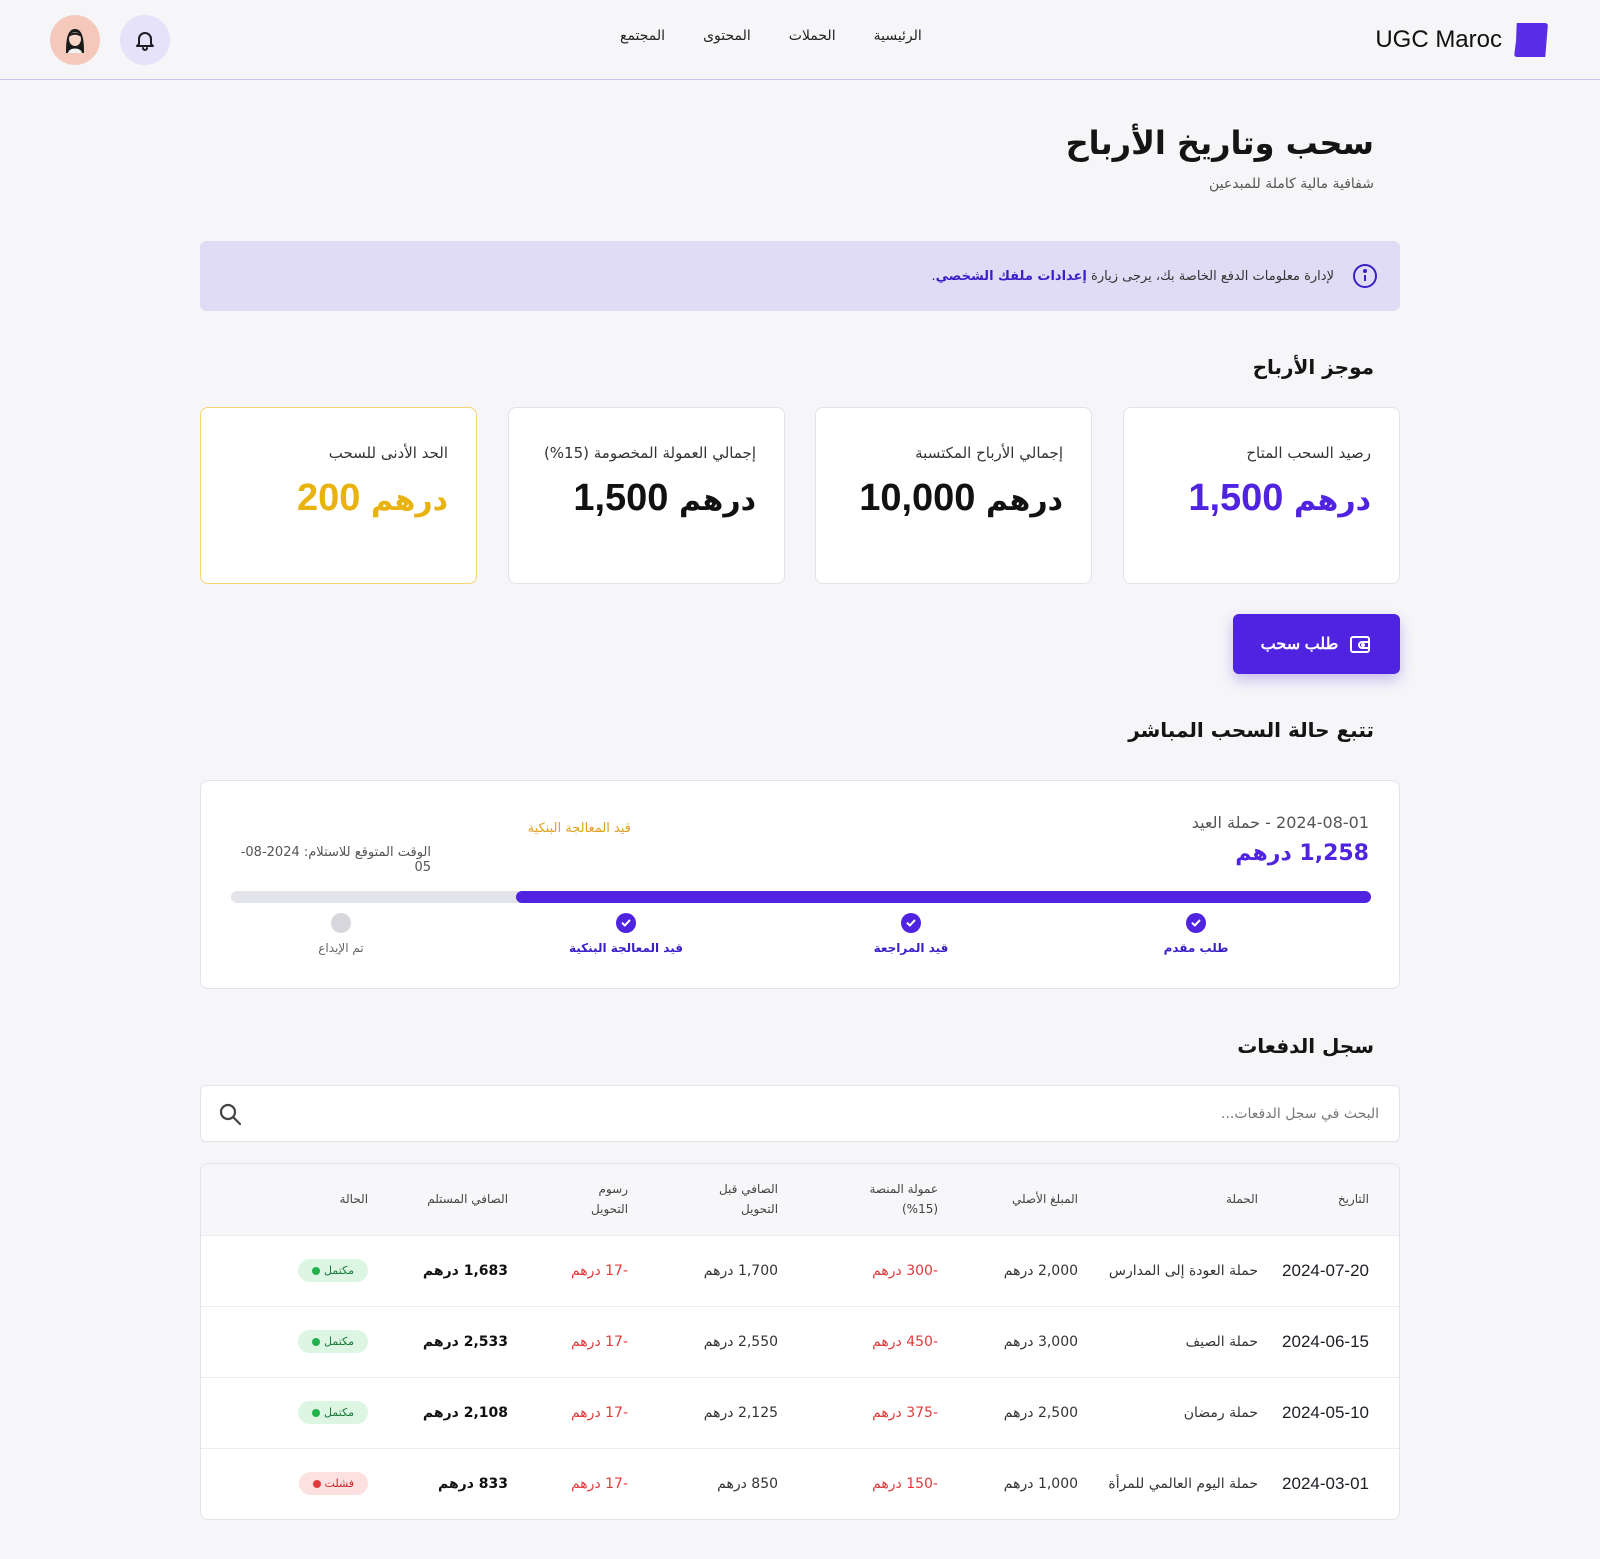 This screenshot has width=1600, height=1559. Describe the element at coordinates (1251, 730) in the screenshot. I see `tracking-title: تتبع حالة السحب المباشر` at that location.